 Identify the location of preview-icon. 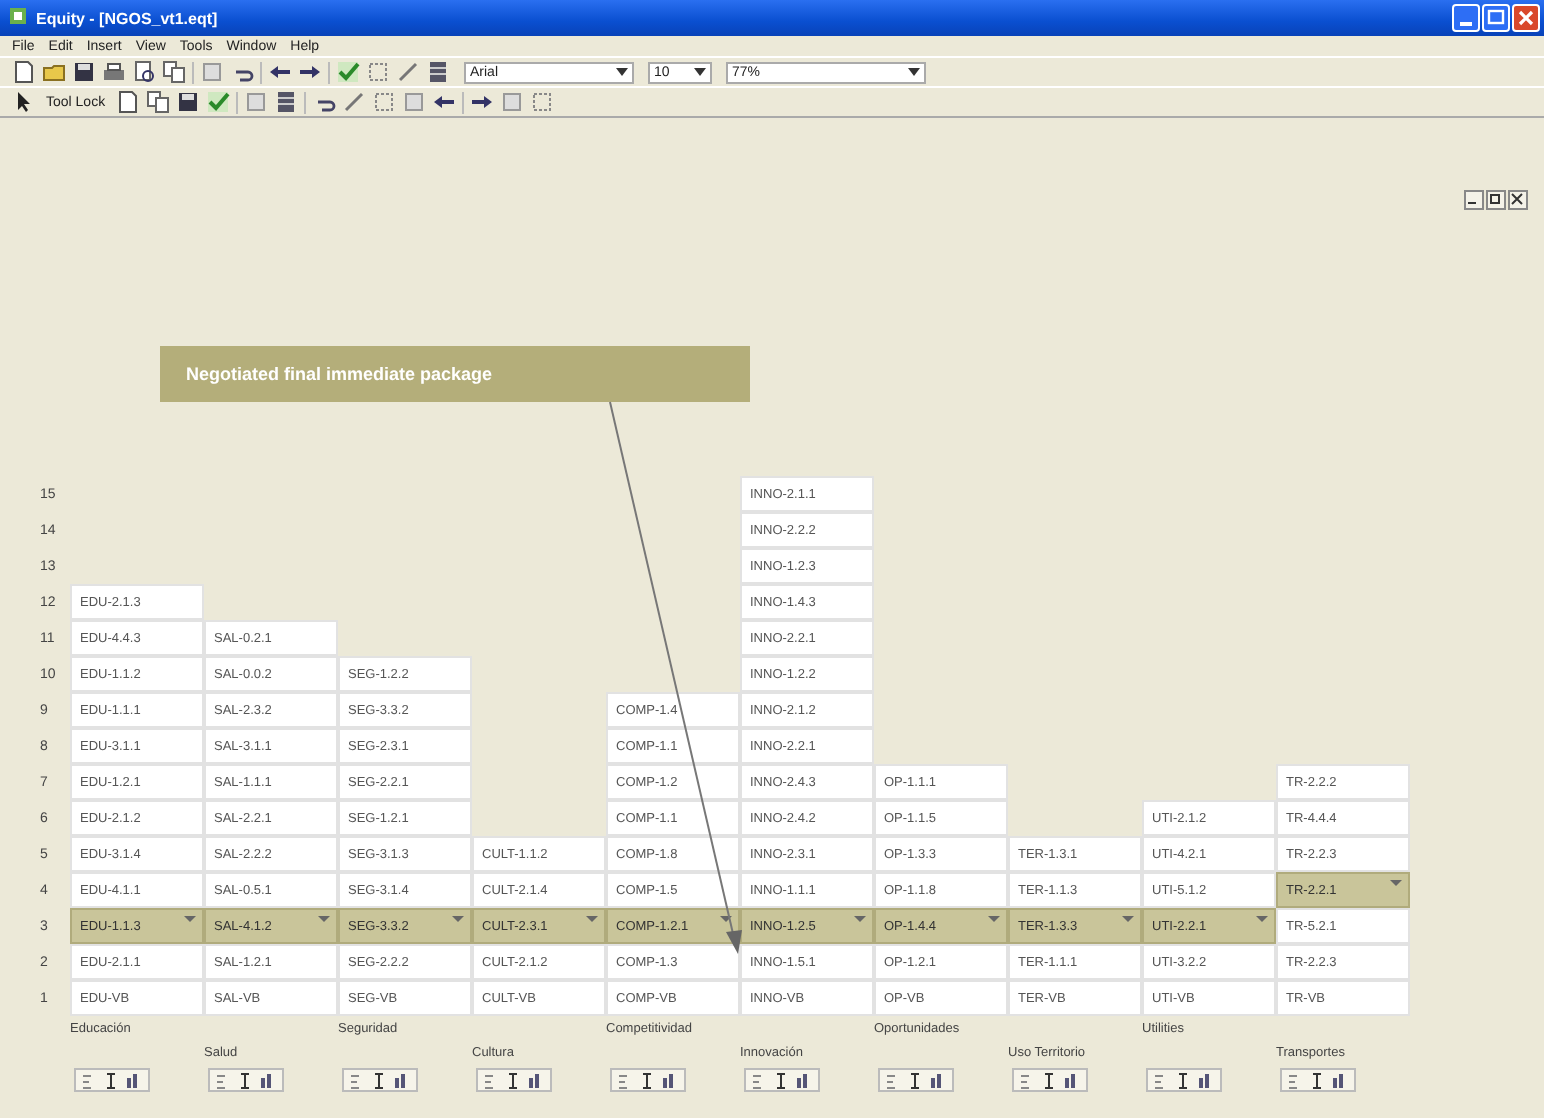
(144, 72).